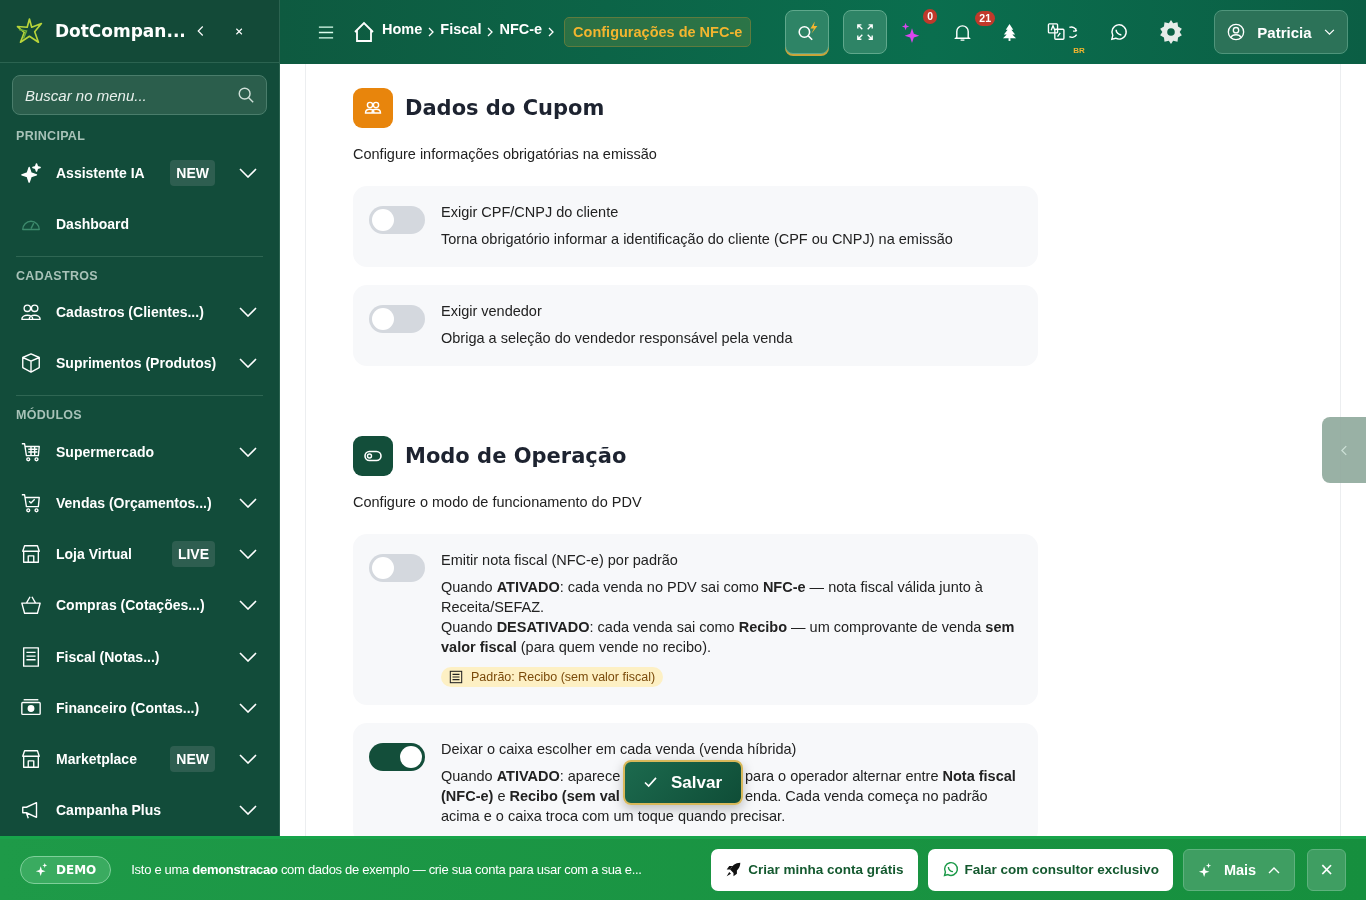 This screenshot has height=900, width=1366. Describe the element at coordinates (139, 312) in the screenshot. I see `menu-item: Cadastros (Clientes...)` at that location.